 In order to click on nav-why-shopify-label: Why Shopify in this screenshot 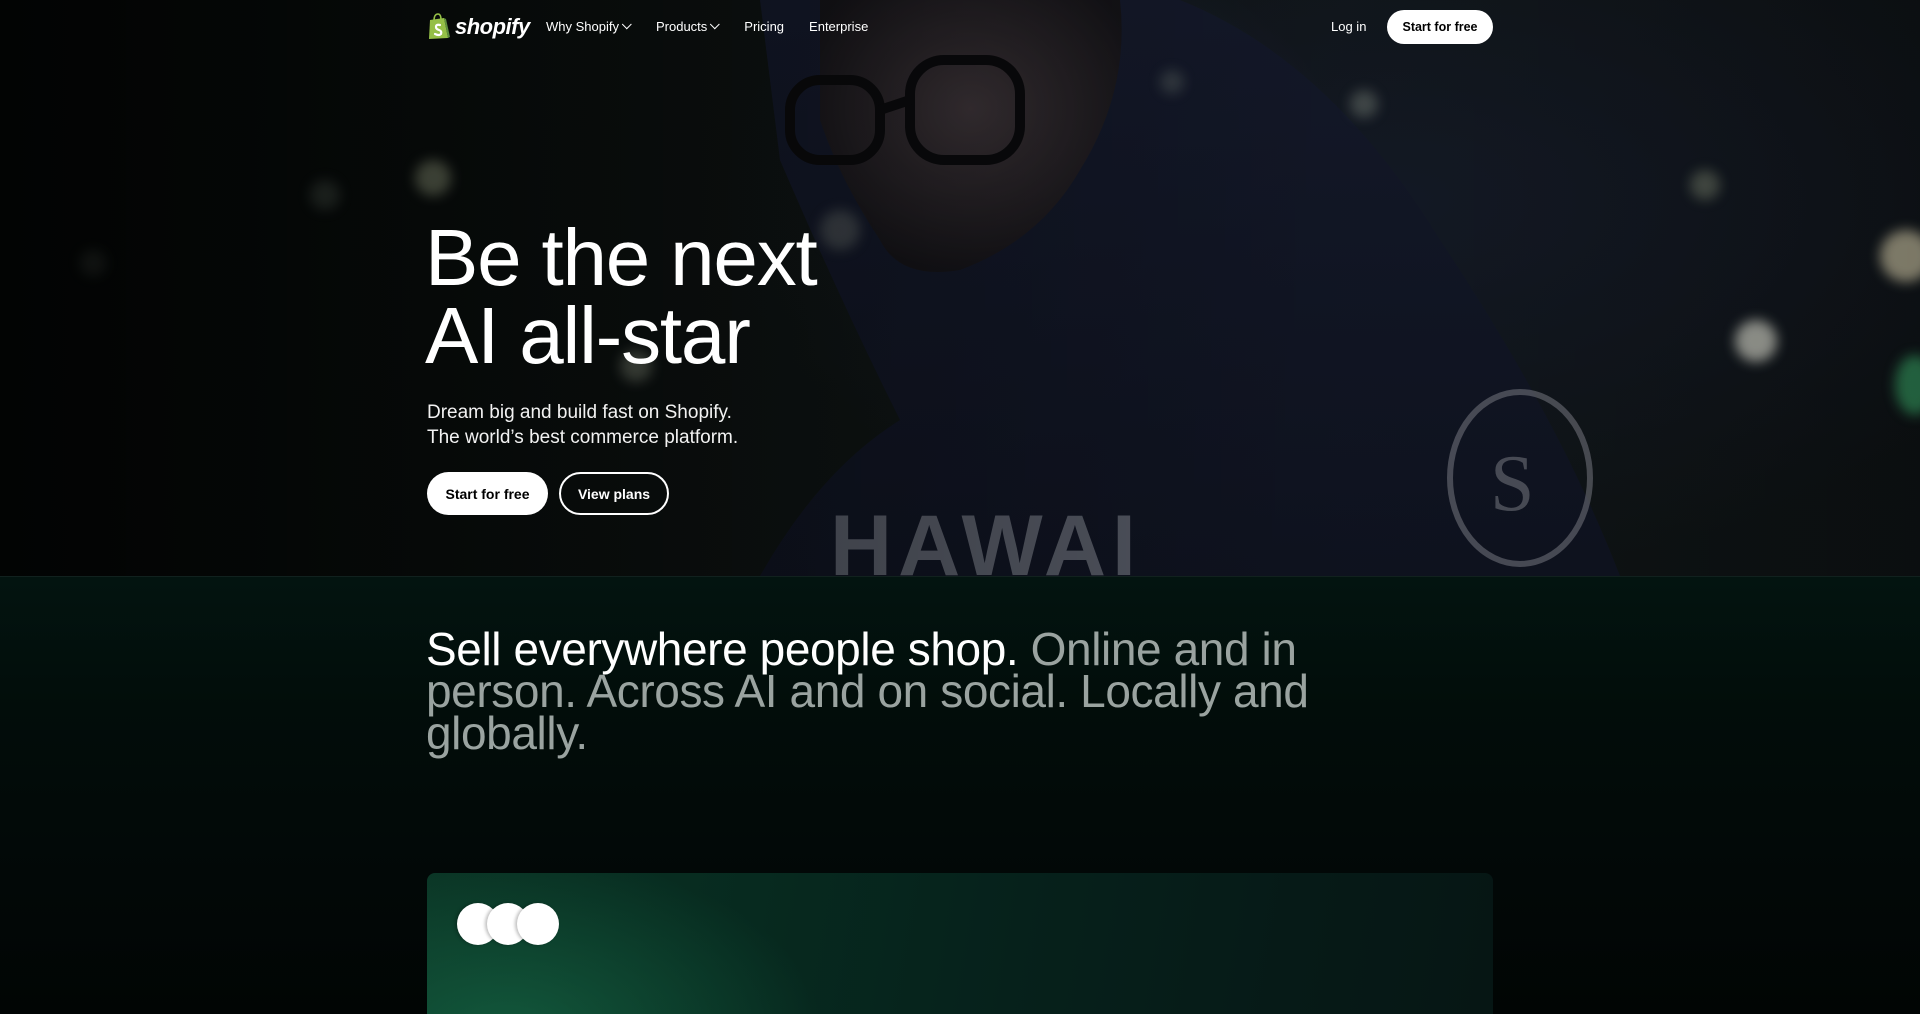, I will do `click(582, 26)`.